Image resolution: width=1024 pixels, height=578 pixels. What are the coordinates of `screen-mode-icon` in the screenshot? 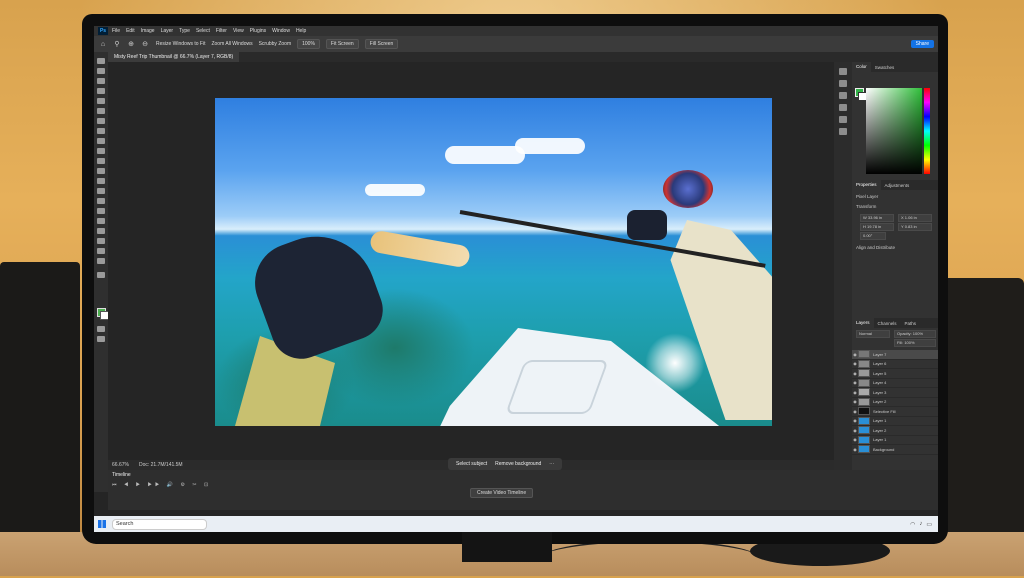 It's located at (101, 339).